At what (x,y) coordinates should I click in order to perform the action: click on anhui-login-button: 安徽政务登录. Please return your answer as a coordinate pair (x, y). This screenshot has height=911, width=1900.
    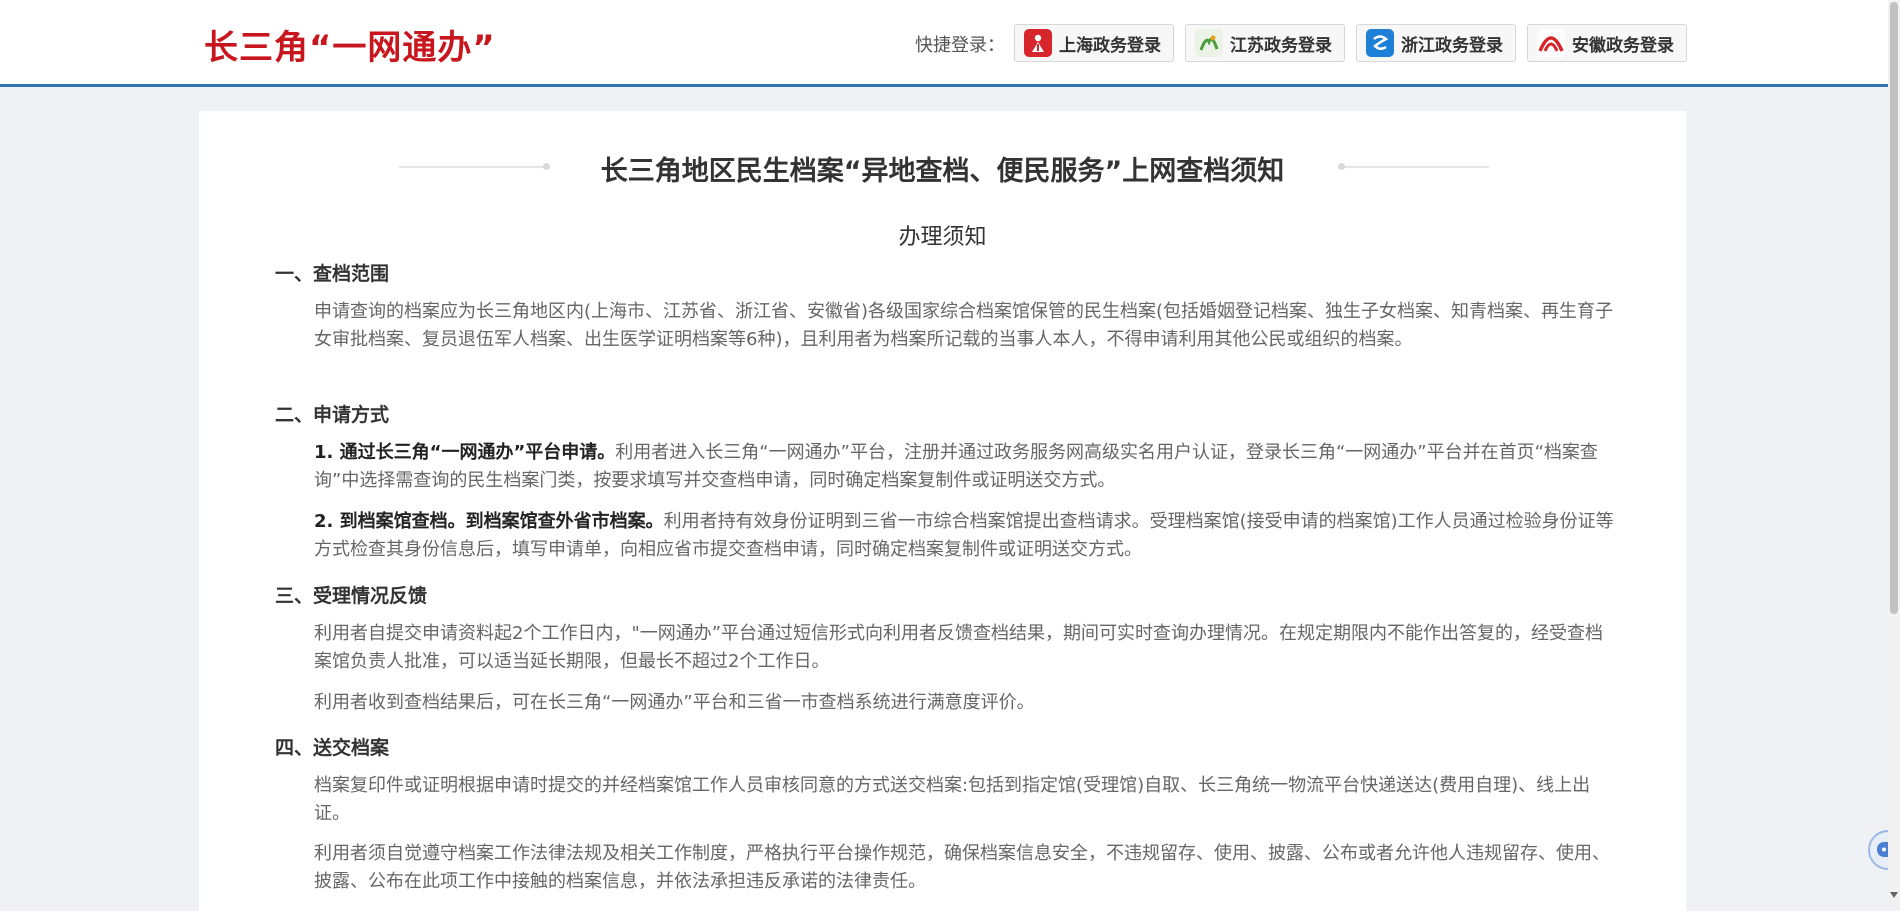
    Looking at the image, I should click on (1607, 43).